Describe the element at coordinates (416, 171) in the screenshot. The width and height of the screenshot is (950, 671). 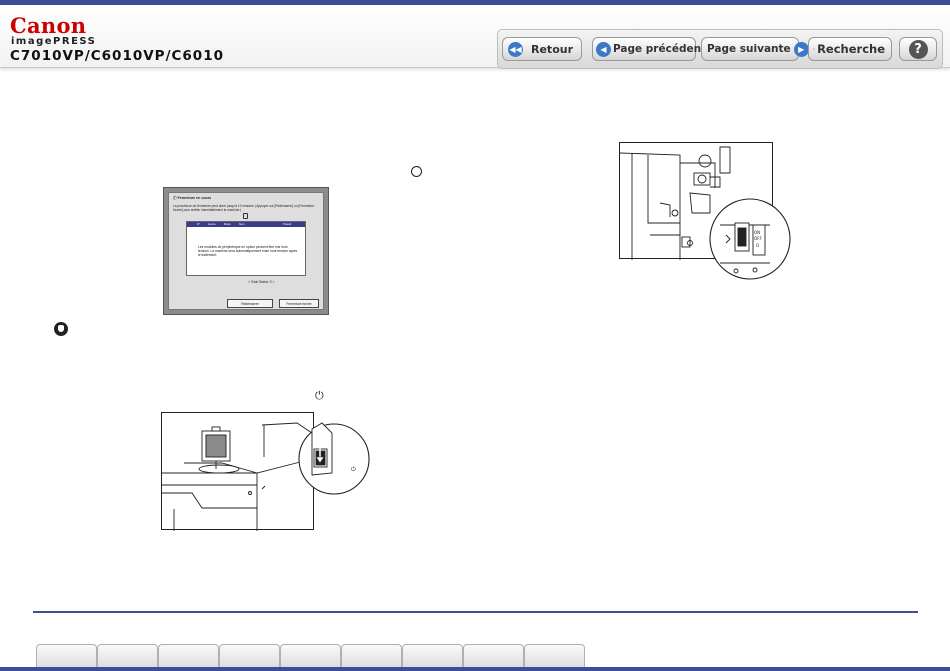
I see `circle-icon` at that location.